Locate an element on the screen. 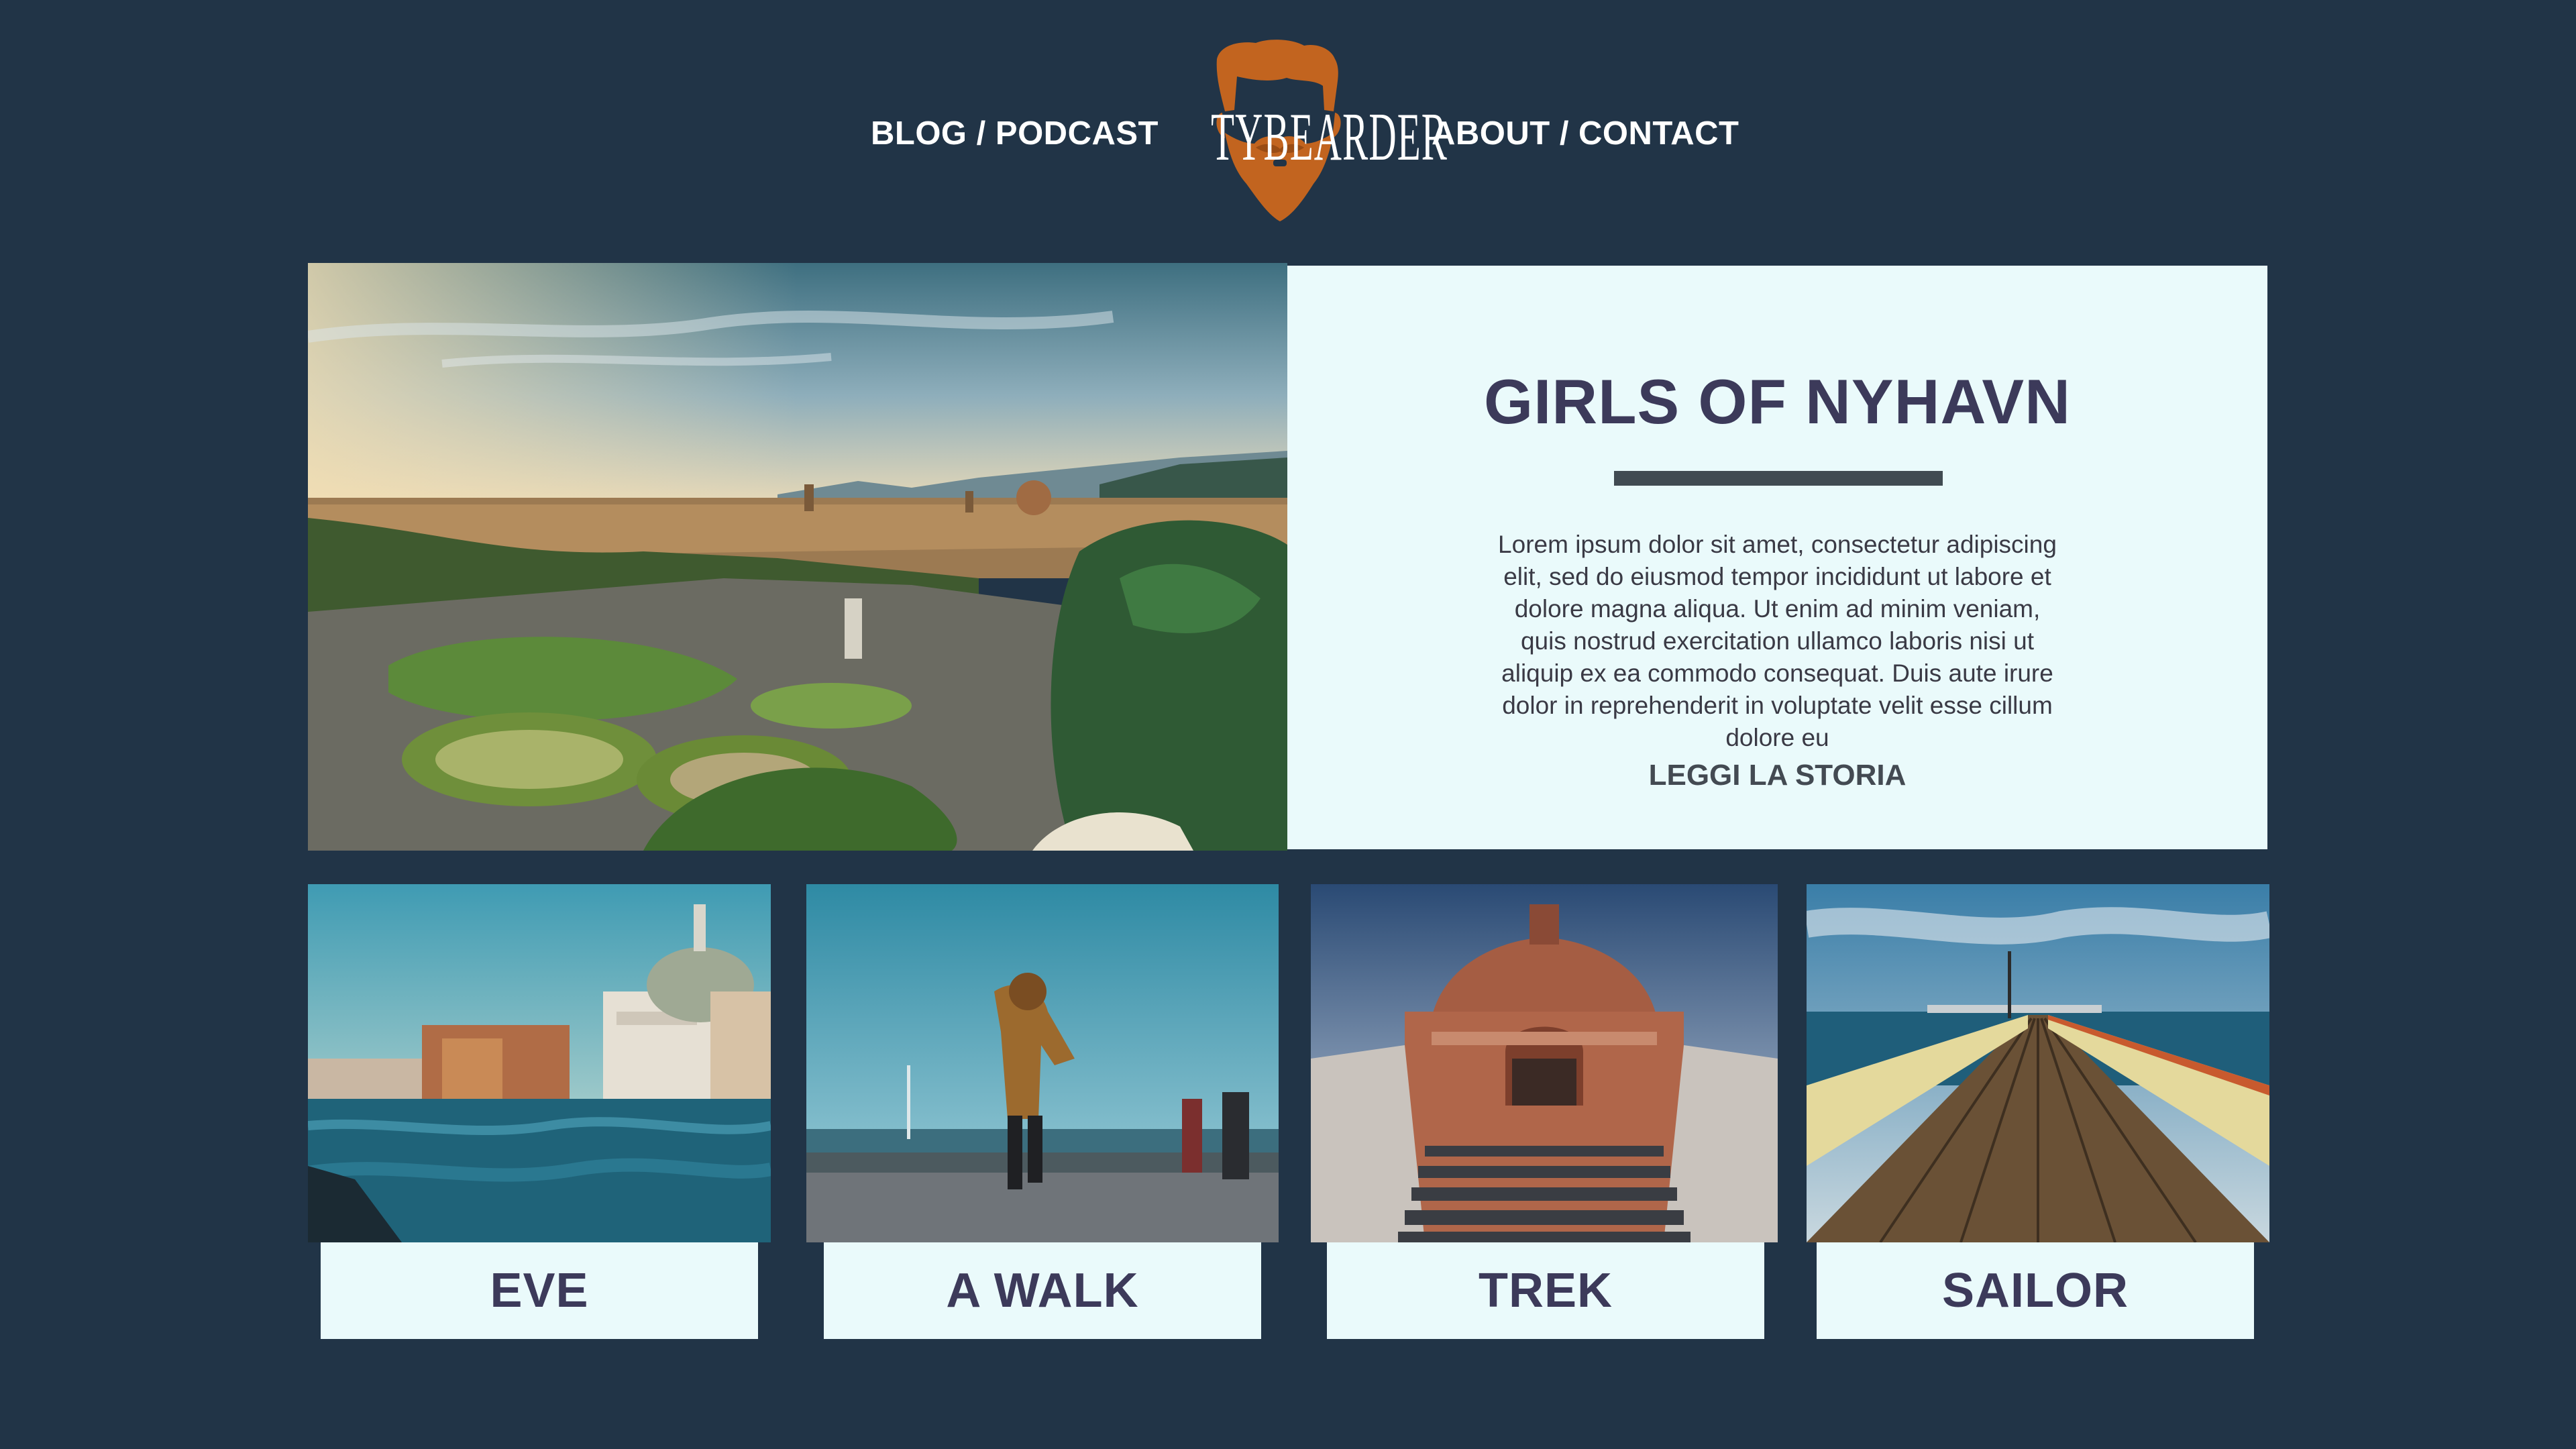 The image size is (2576, 1449). post-card-a-walk: A WALK is located at coordinates (1042, 1112).